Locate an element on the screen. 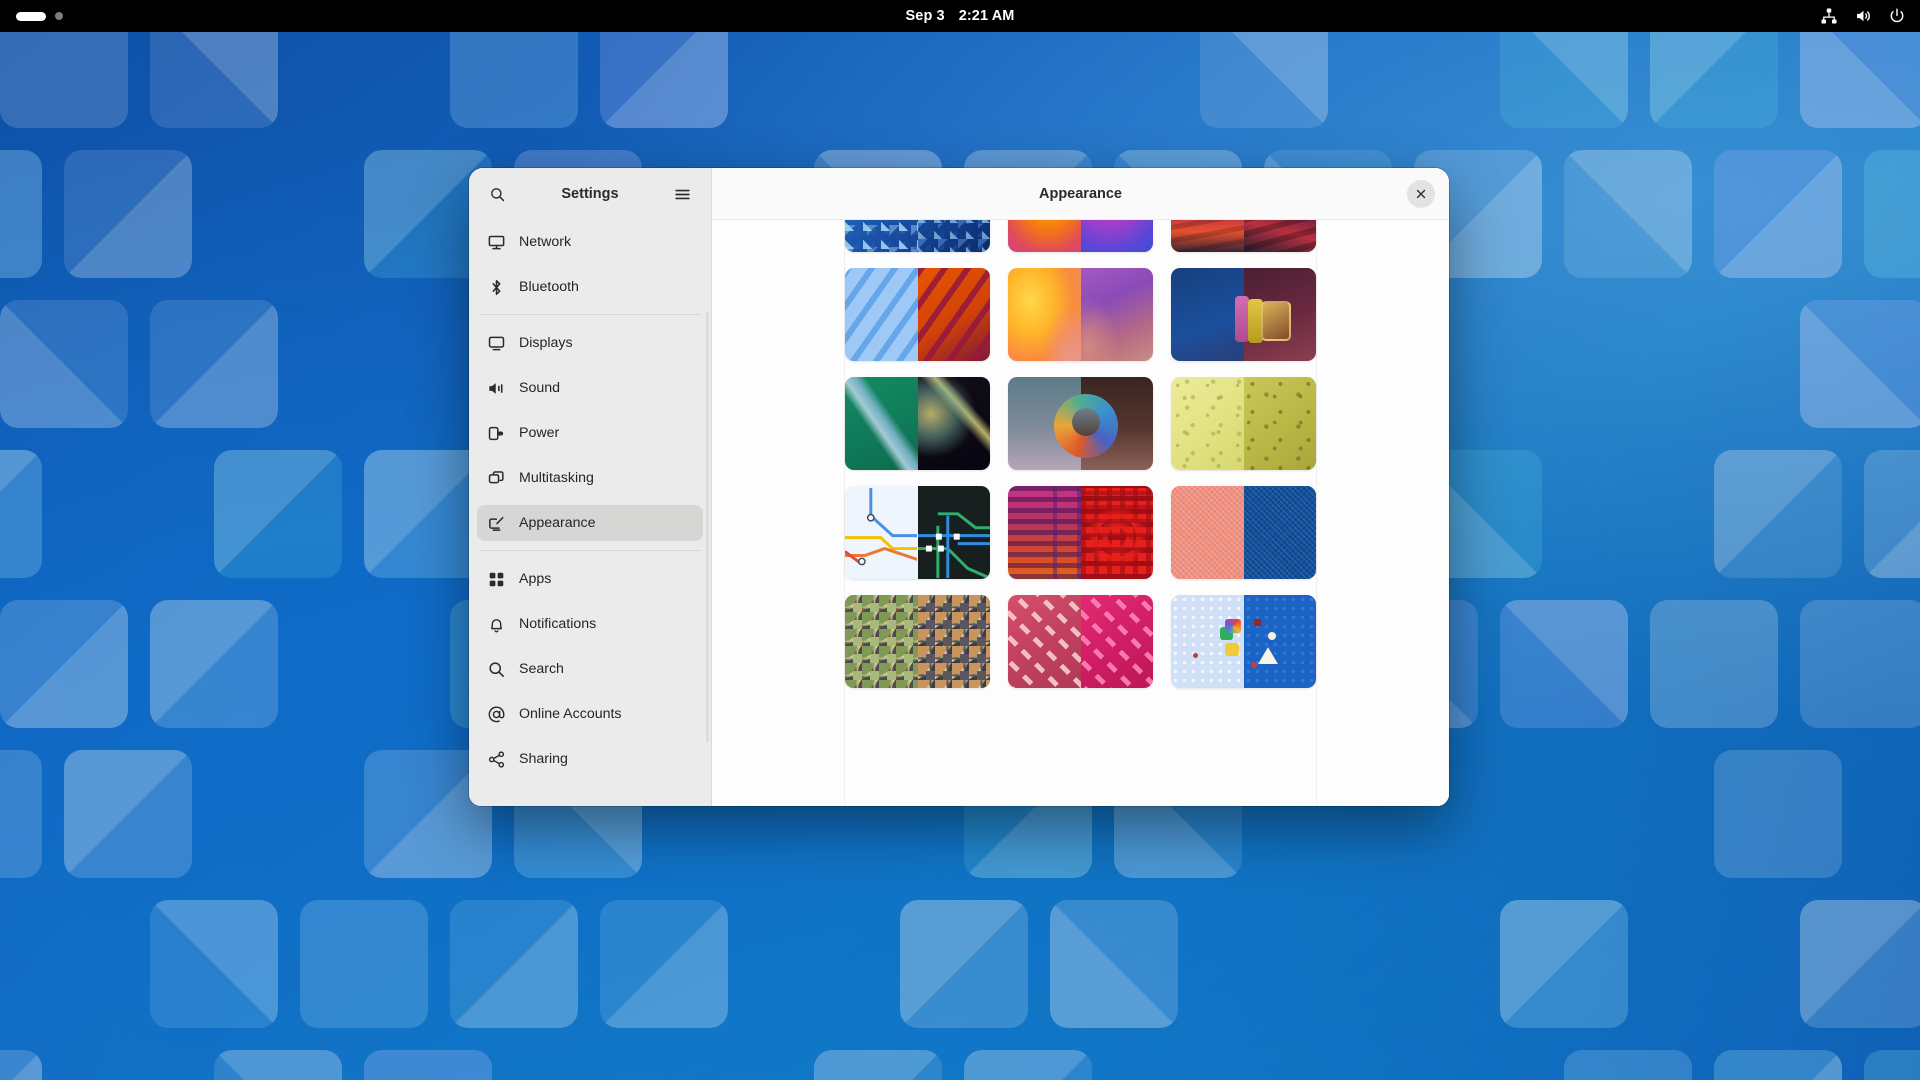 The height and width of the screenshot is (1080, 1920). page-title: Appearance is located at coordinates (1080, 193).